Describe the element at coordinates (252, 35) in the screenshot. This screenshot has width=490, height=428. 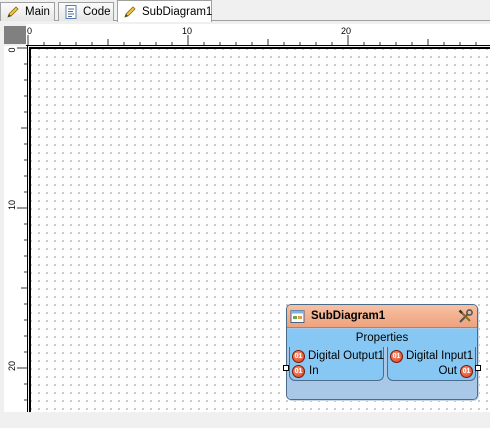
I see `horizontal-ruler-ticks: 0 10 20` at that location.